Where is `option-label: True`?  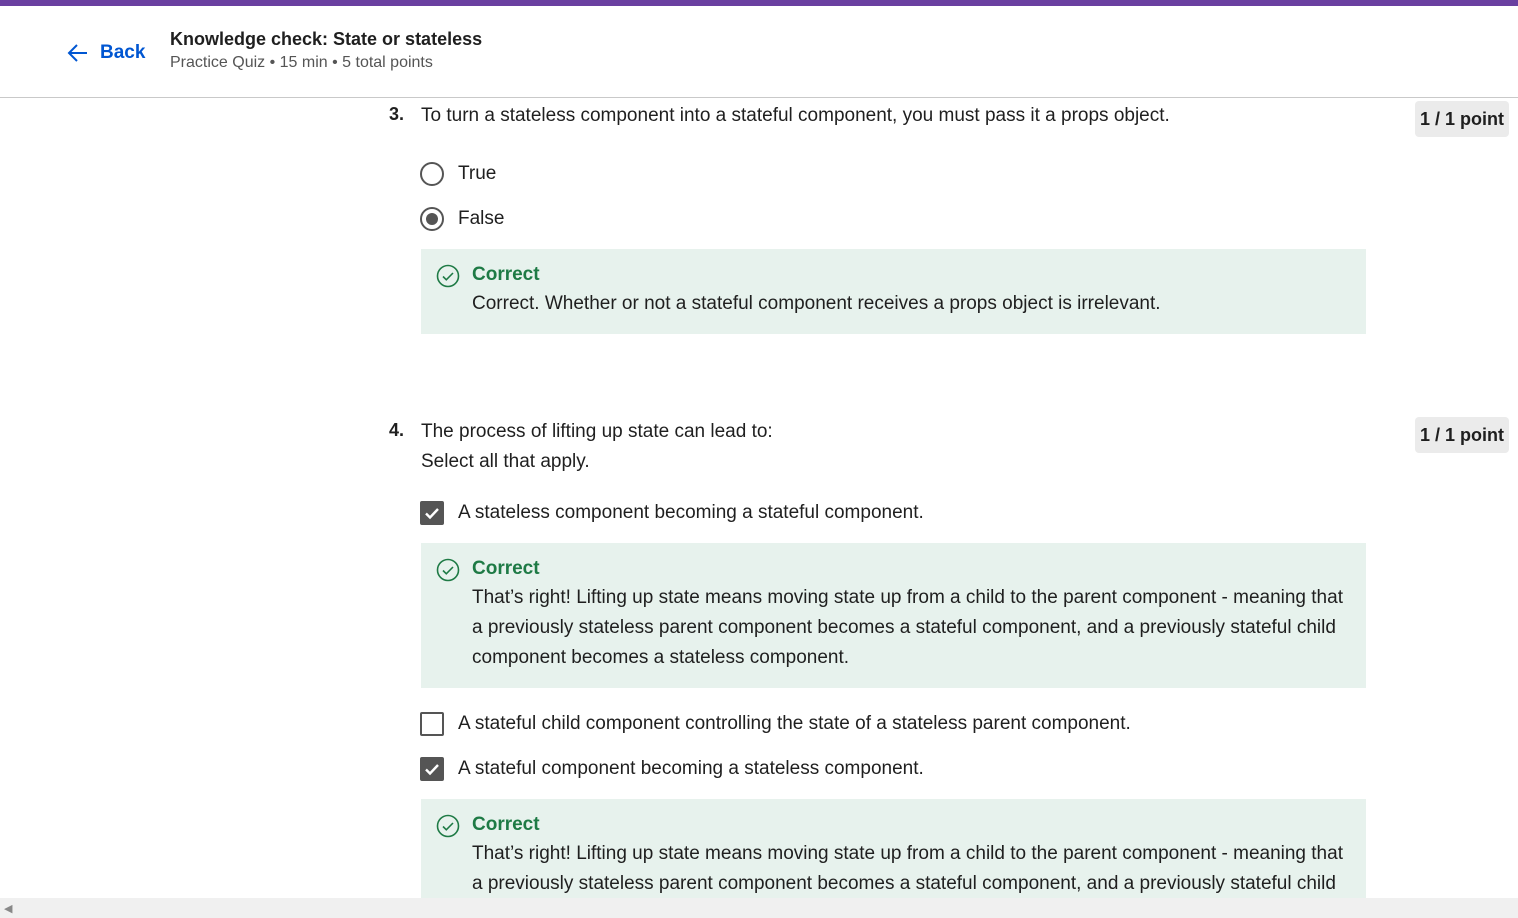
option-label: True is located at coordinates (477, 173).